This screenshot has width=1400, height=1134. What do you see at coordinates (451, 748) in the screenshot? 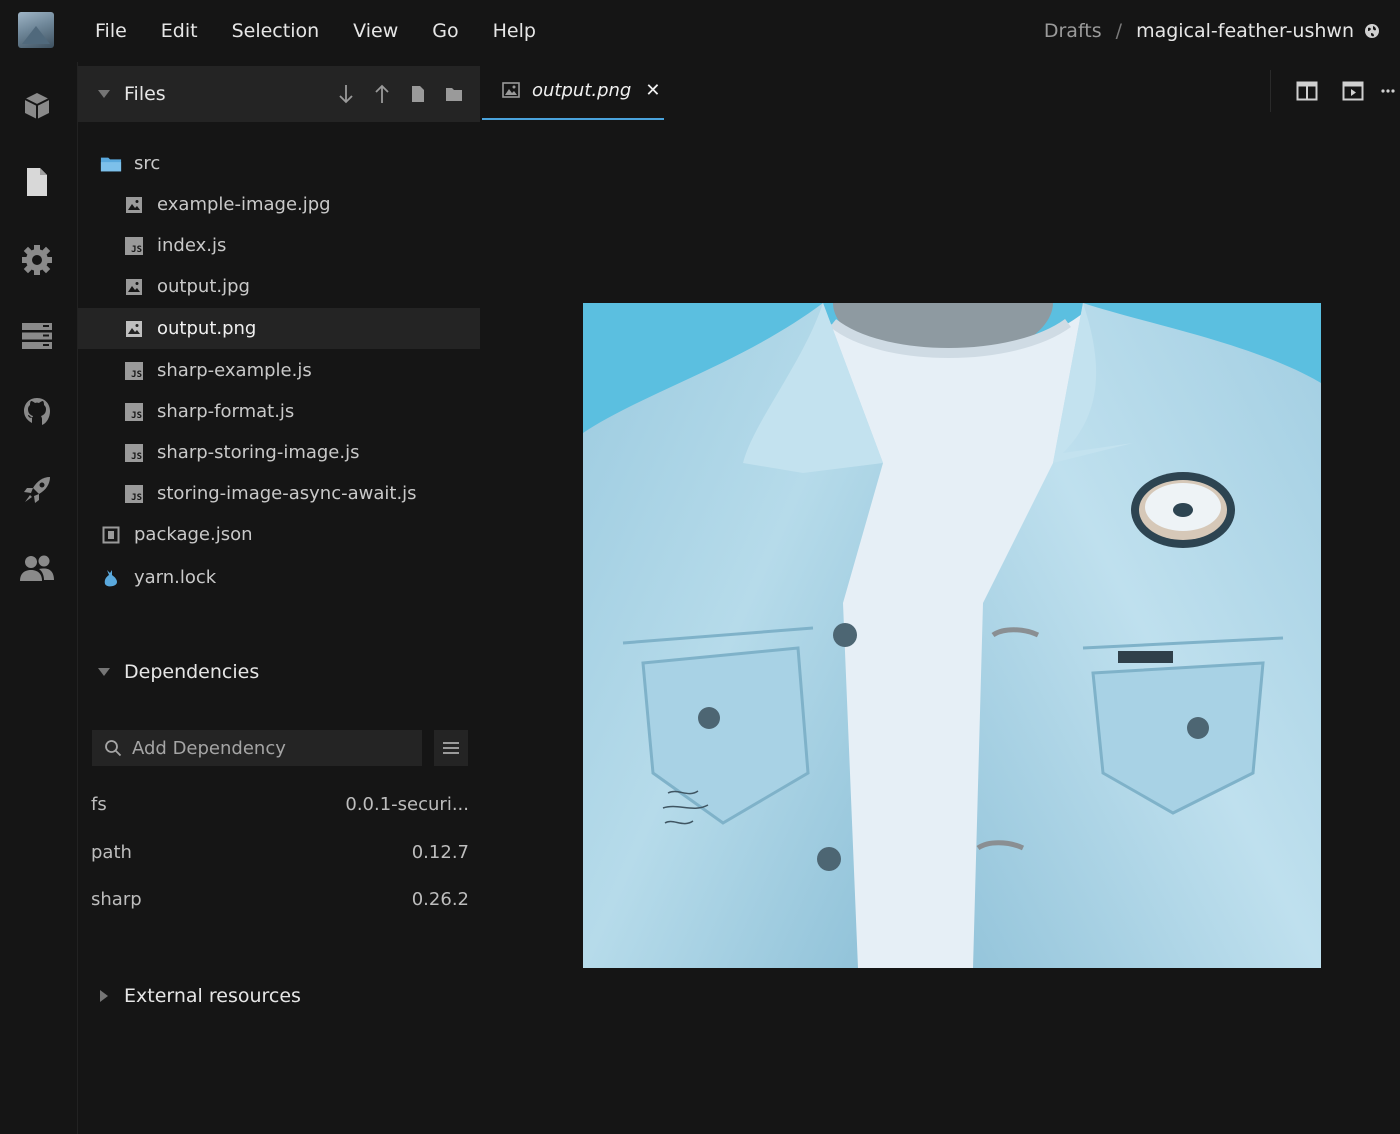
I see `dependency-list-icon` at bounding box center [451, 748].